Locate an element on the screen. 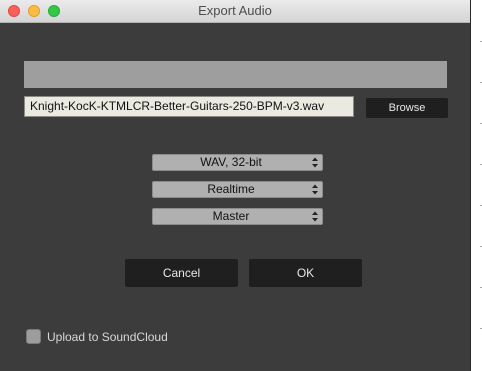  source-select: Master is located at coordinates (237, 216).